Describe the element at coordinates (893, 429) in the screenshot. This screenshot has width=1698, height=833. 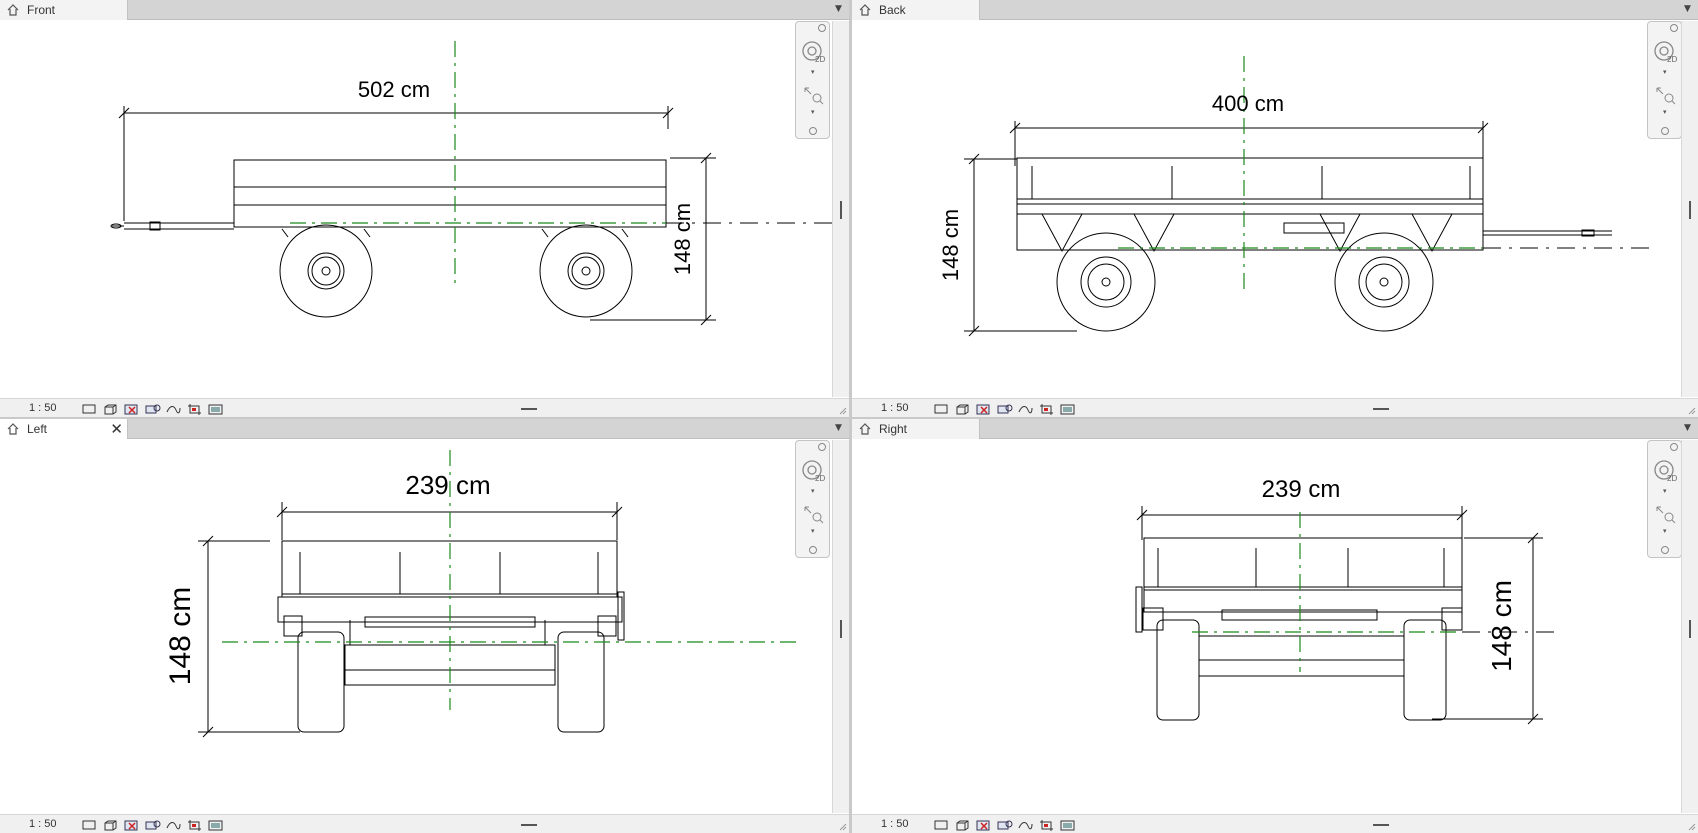
I see `tab-label: Right` at that location.